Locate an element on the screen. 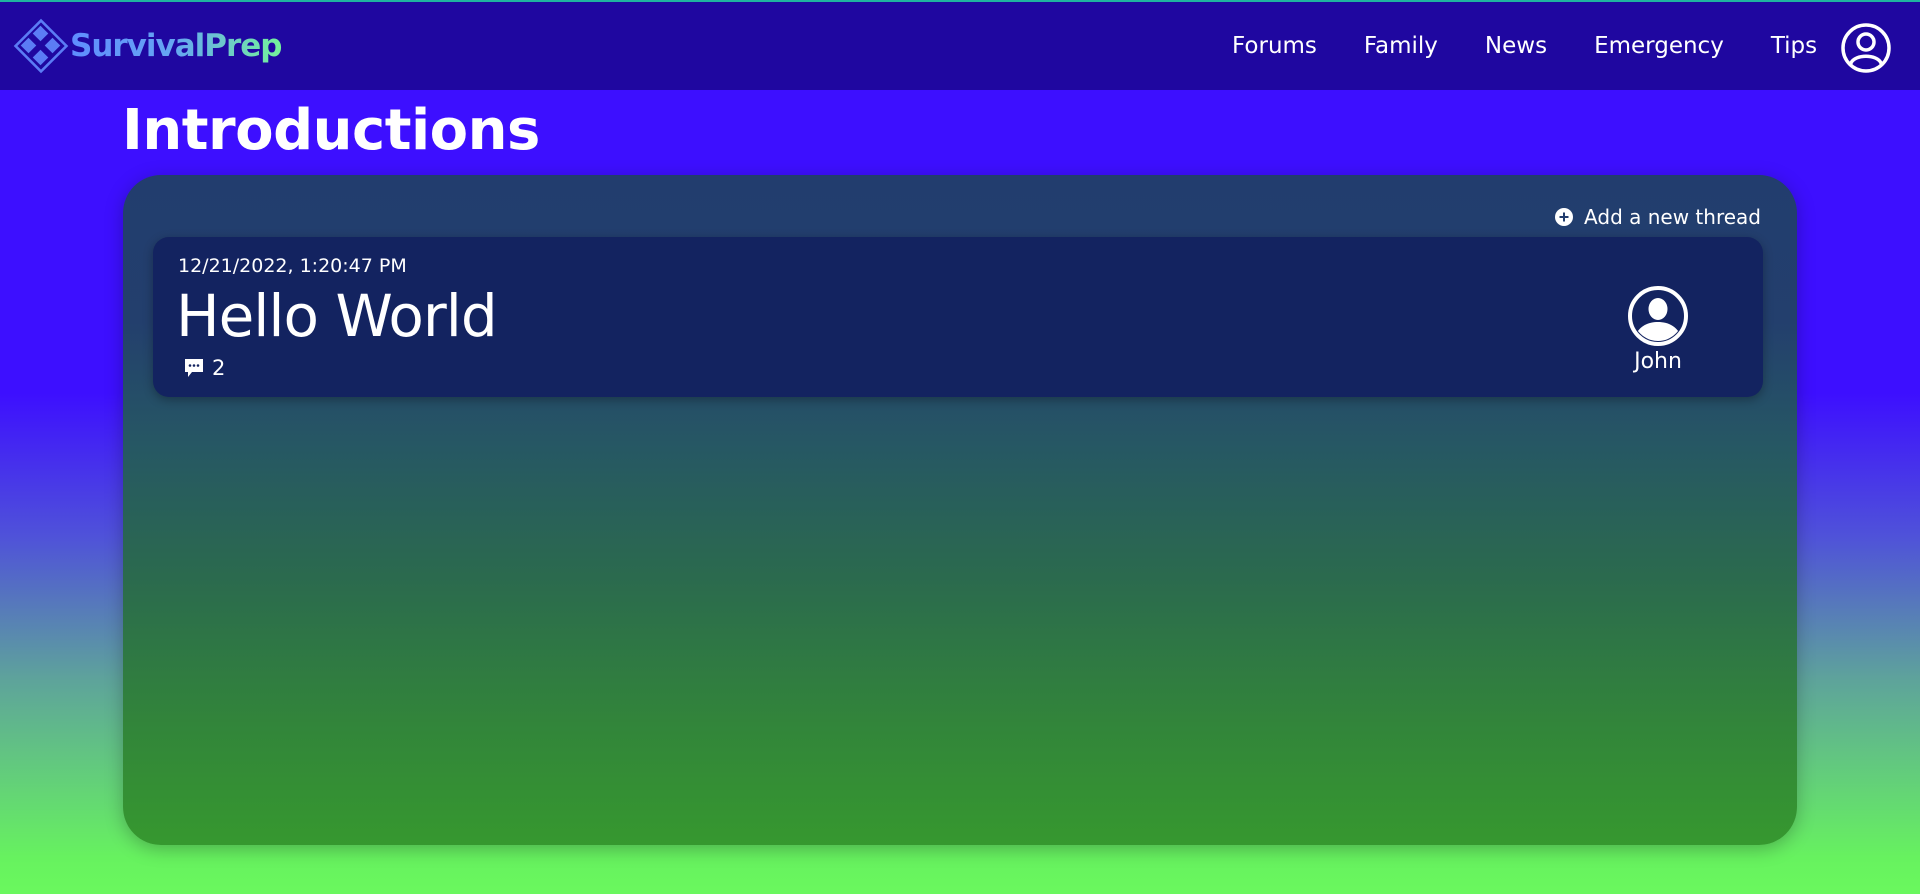 This screenshot has width=1920, height=894. nav-item-news: News is located at coordinates (1516, 46).